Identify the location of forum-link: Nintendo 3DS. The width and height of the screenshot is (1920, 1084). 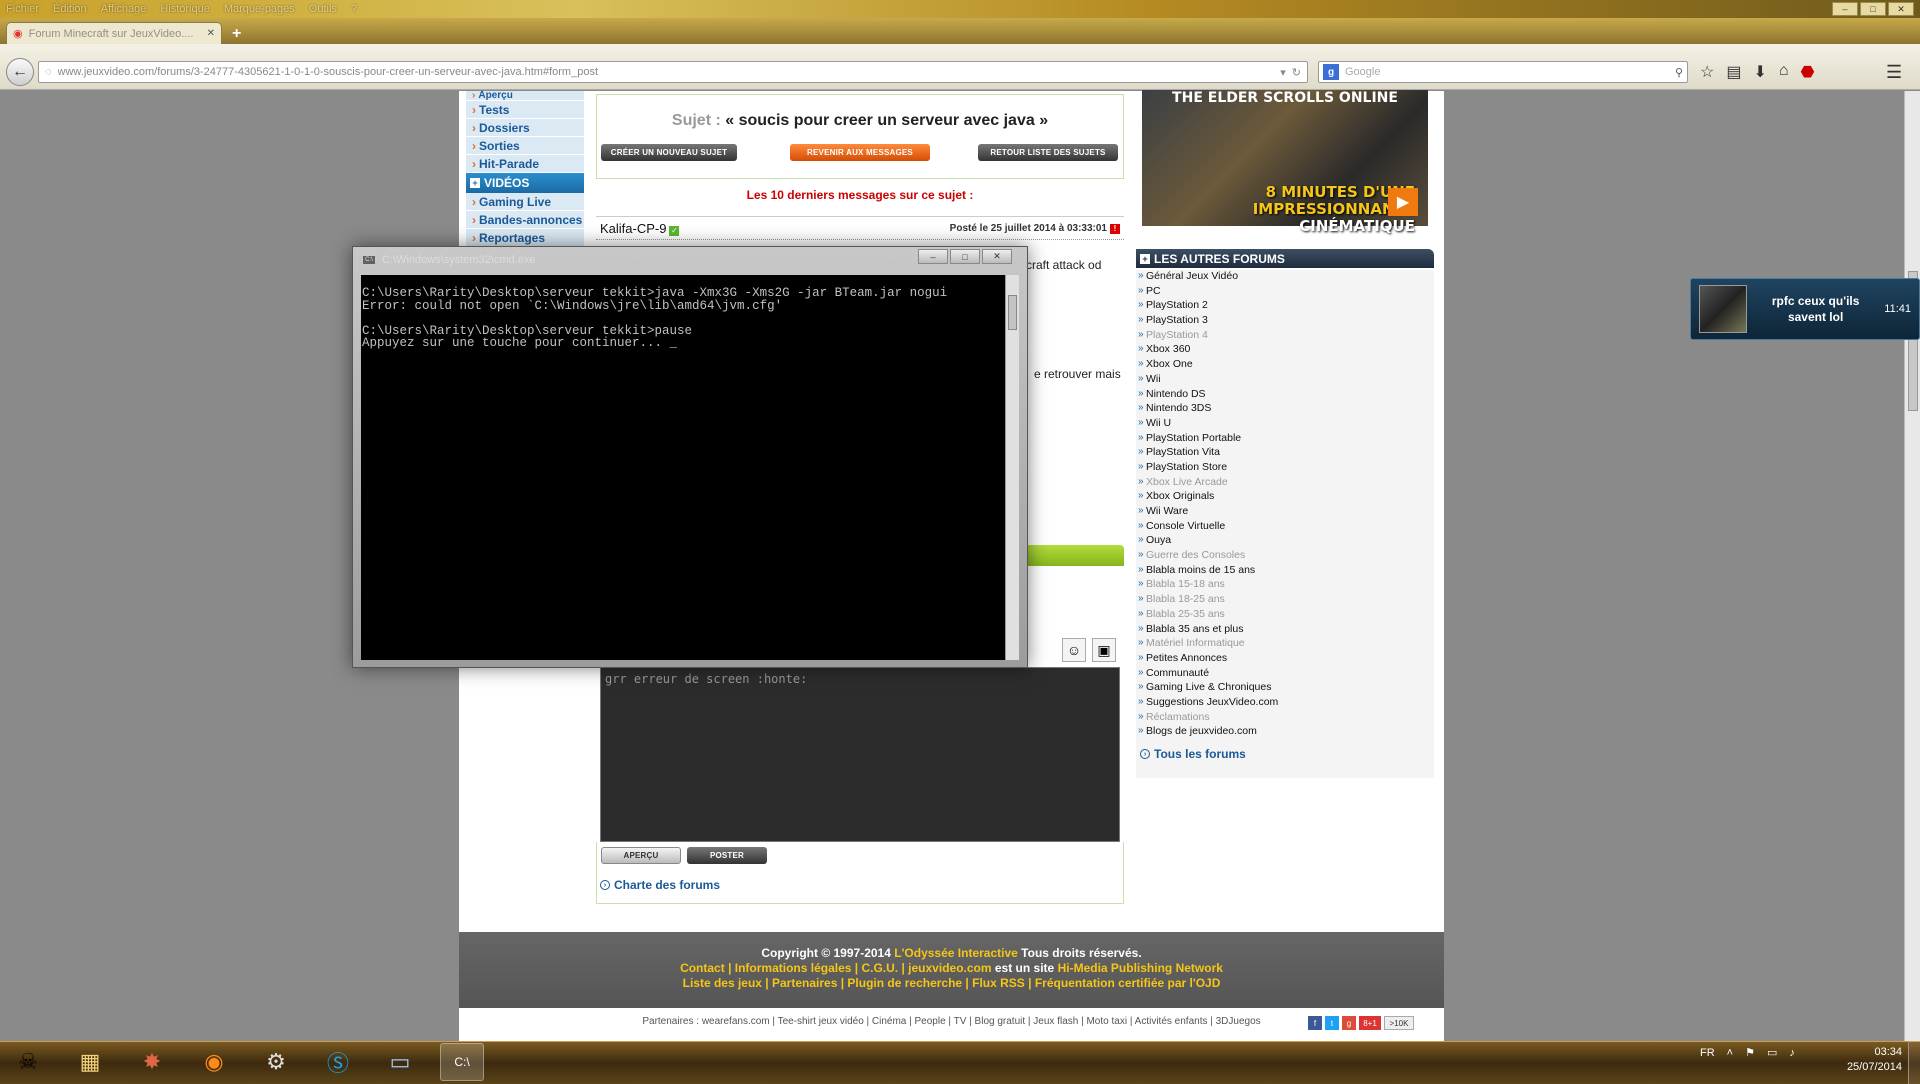
(1285, 409).